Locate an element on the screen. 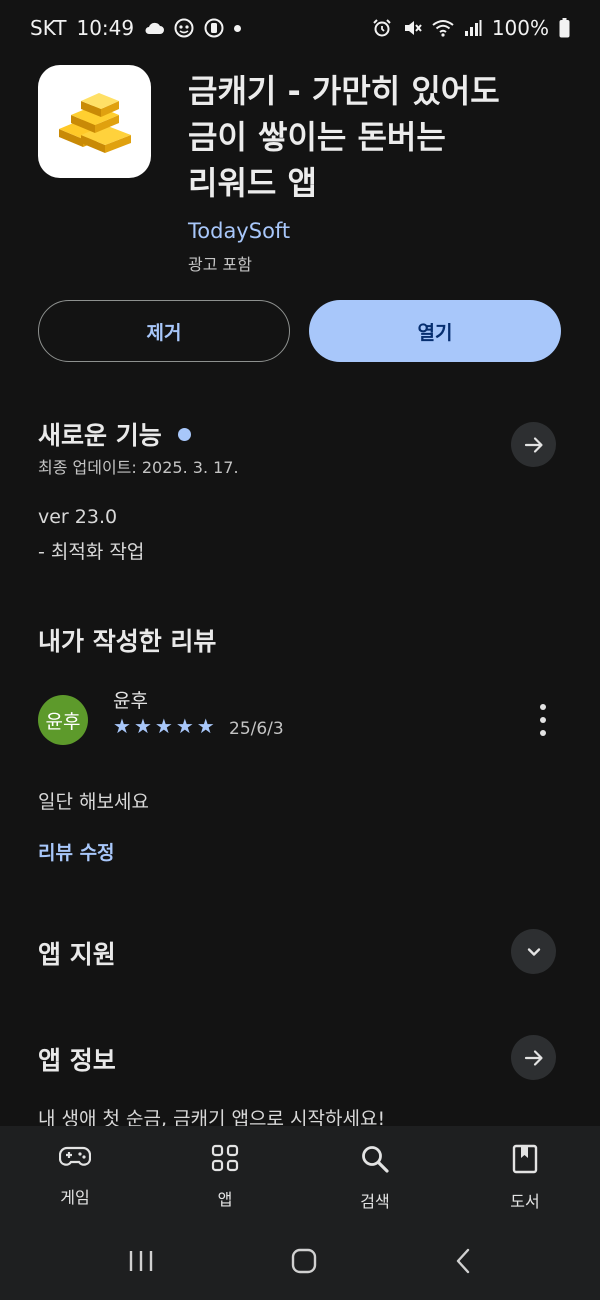  open-button: 열기 is located at coordinates (435, 331).